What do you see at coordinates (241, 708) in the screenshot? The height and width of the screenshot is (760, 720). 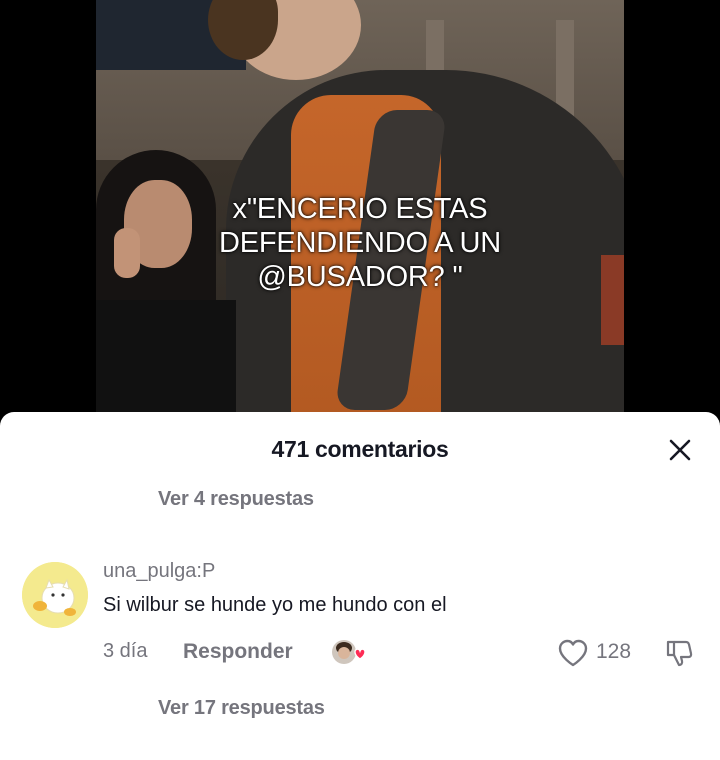 I see `view-replies-button: Ver 17 respuestas` at bounding box center [241, 708].